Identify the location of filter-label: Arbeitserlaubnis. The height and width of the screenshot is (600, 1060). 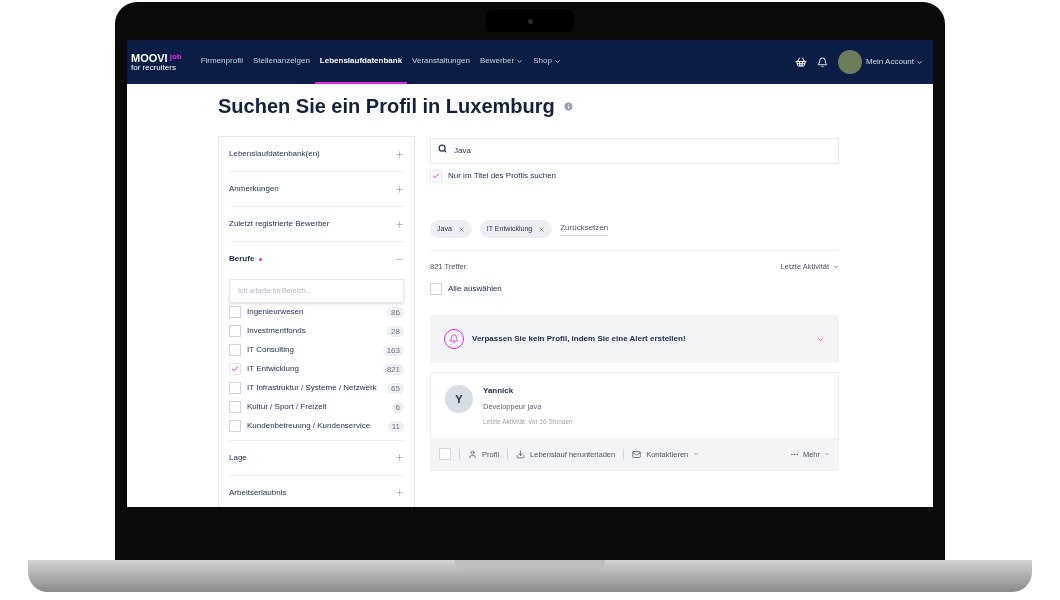
(258, 492).